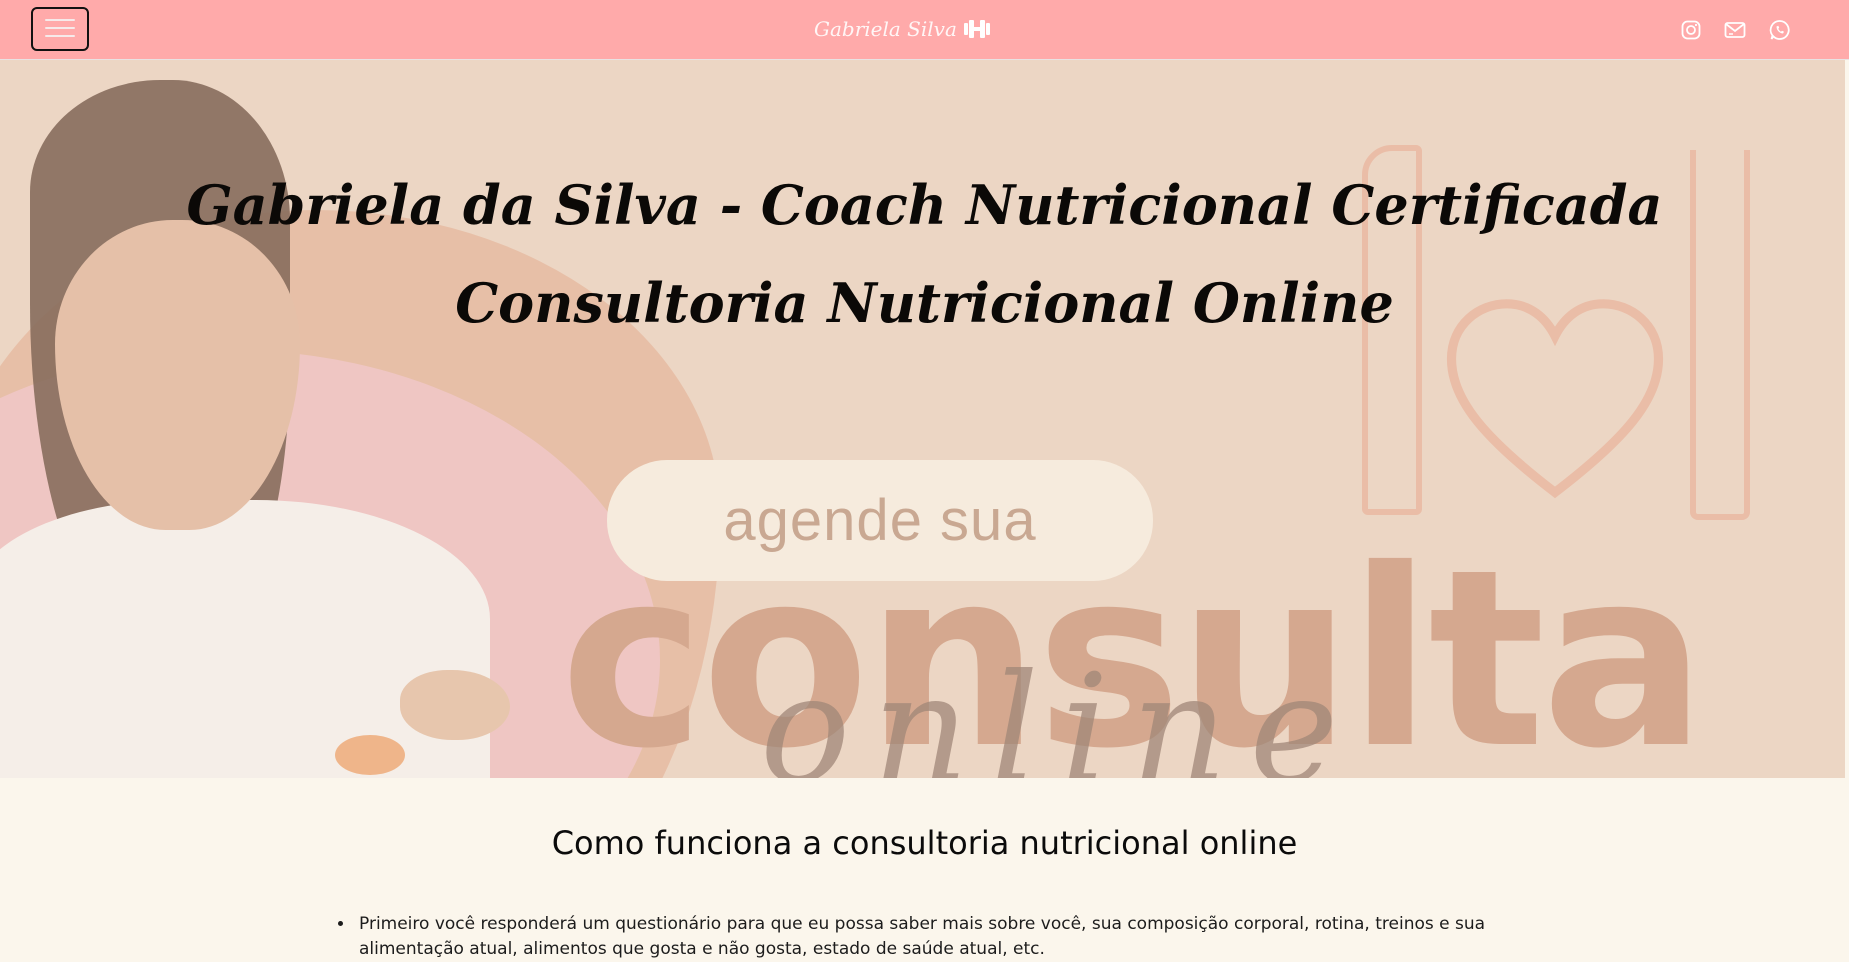 The image size is (1849, 962). I want to click on instagram-link, so click(1691, 30).